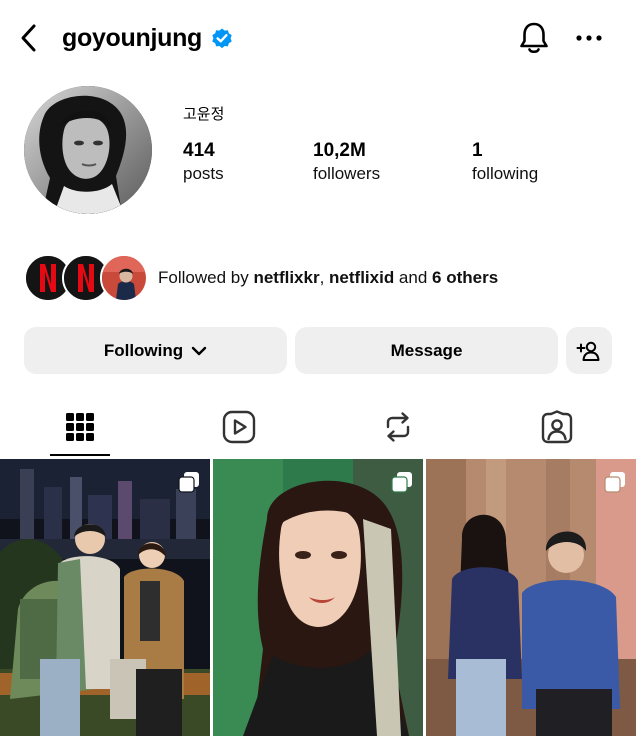  I want to click on followed-by-and: and, so click(413, 277).